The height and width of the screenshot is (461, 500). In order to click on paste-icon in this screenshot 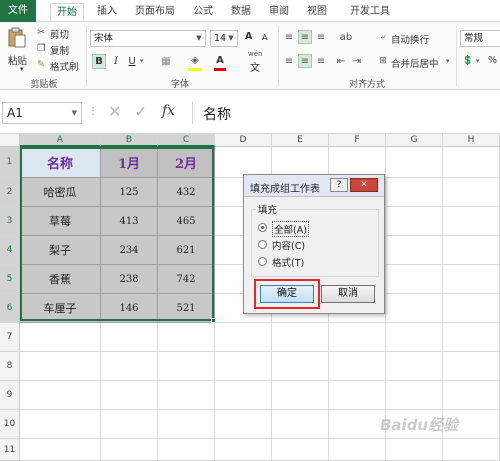, I will do `click(17, 38)`.